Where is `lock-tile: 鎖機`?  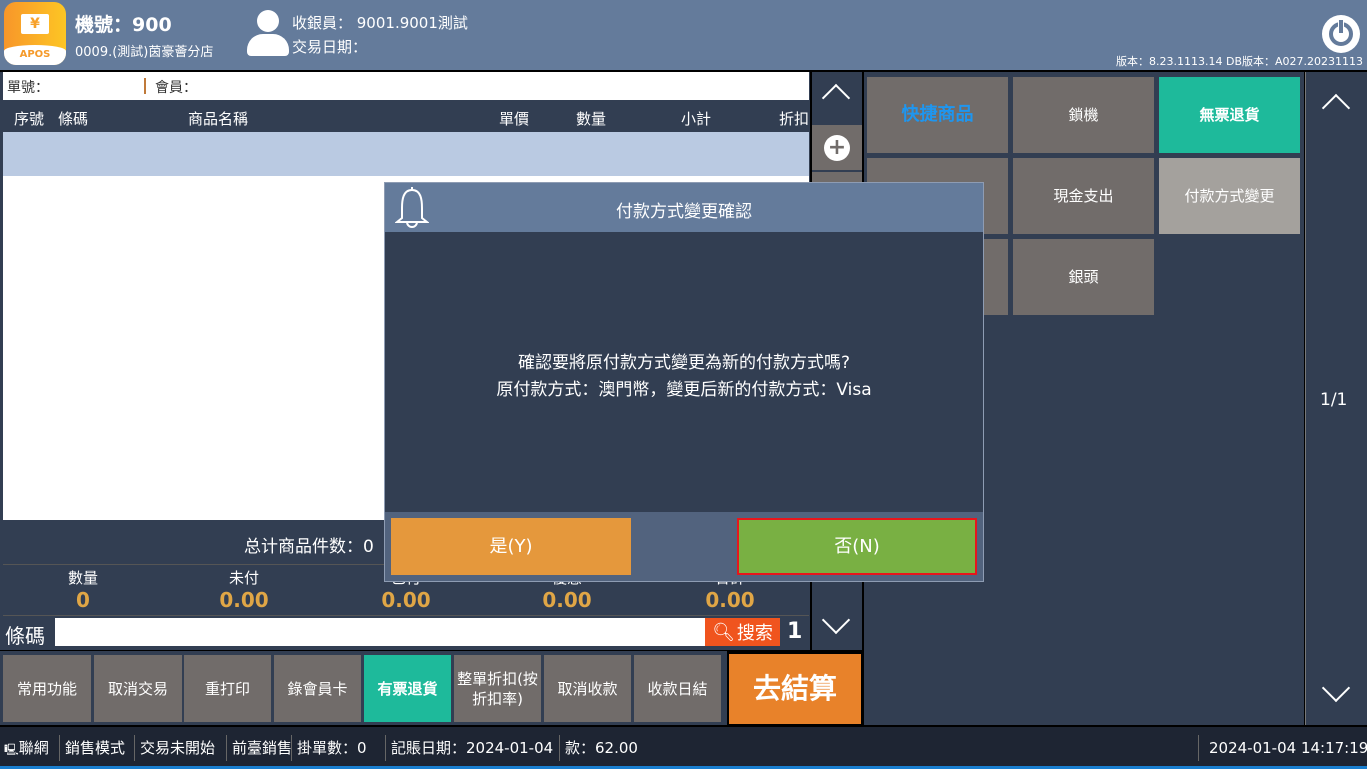 lock-tile: 鎖機 is located at coordinates (1083, 115).